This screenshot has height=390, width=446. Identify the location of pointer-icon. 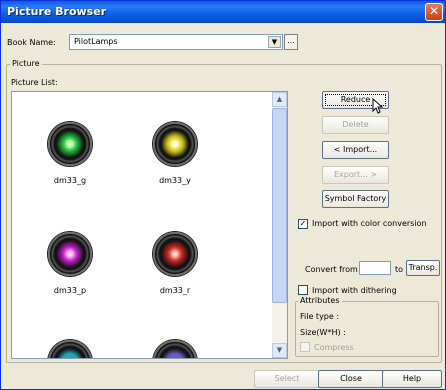
(378, 106).